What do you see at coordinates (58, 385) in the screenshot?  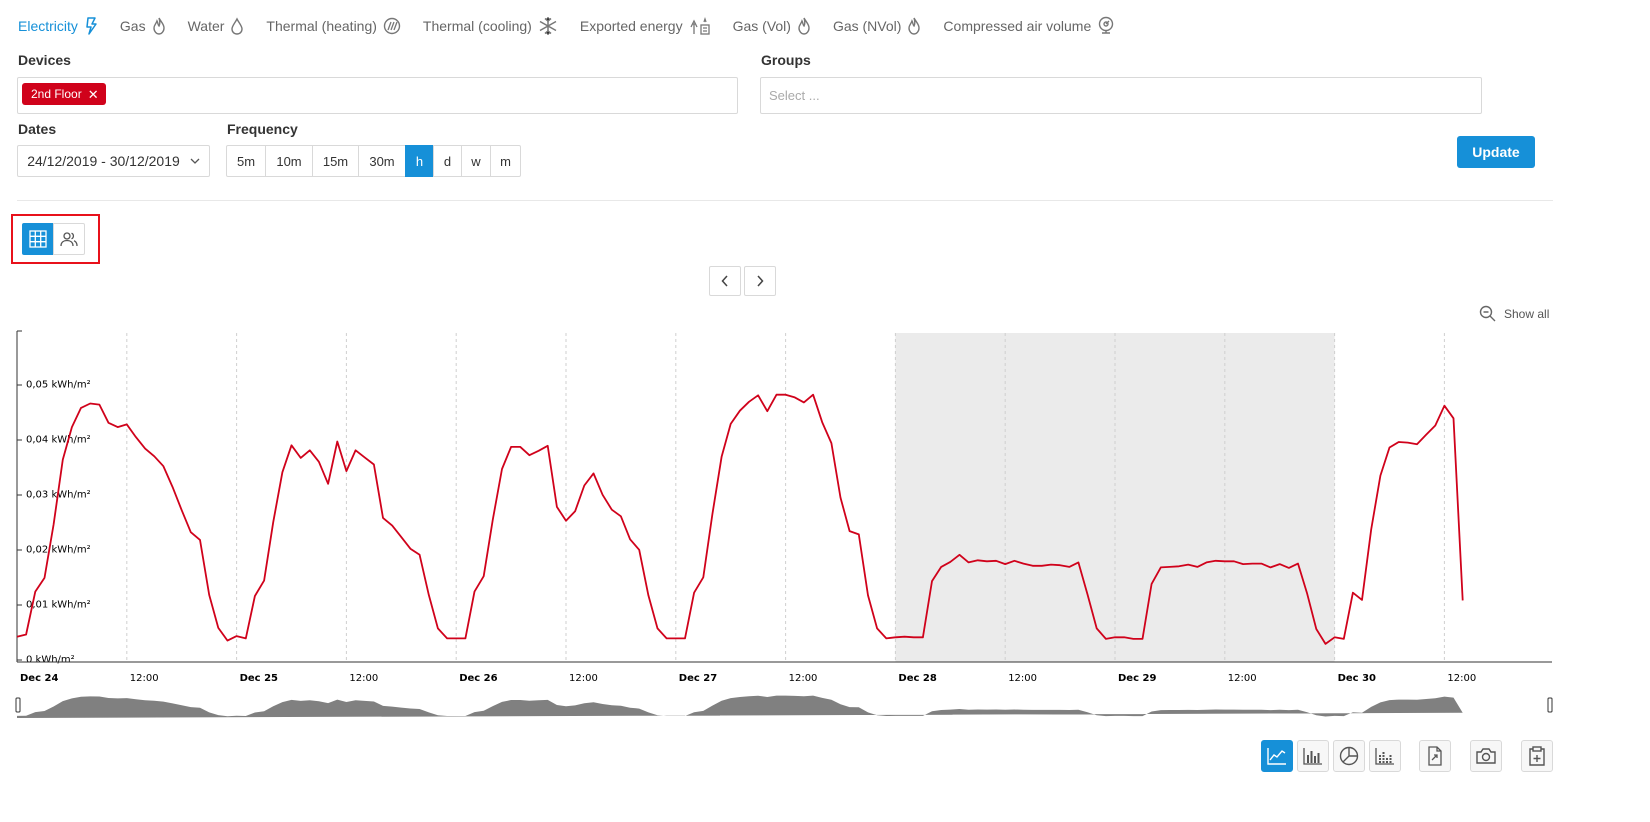 I see `y-tick-label: 0,05 kWh/m²` at bounding box center [58, 385].